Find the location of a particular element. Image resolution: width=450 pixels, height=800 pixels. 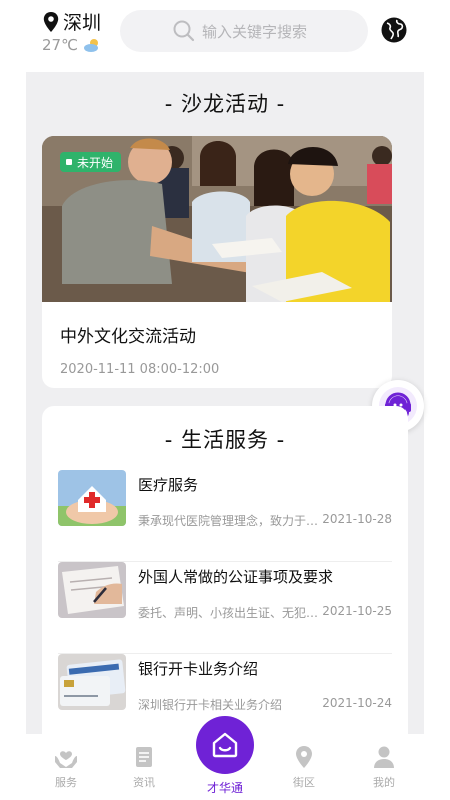

nav-label: 资讯 is located at coordinates (144, 782).